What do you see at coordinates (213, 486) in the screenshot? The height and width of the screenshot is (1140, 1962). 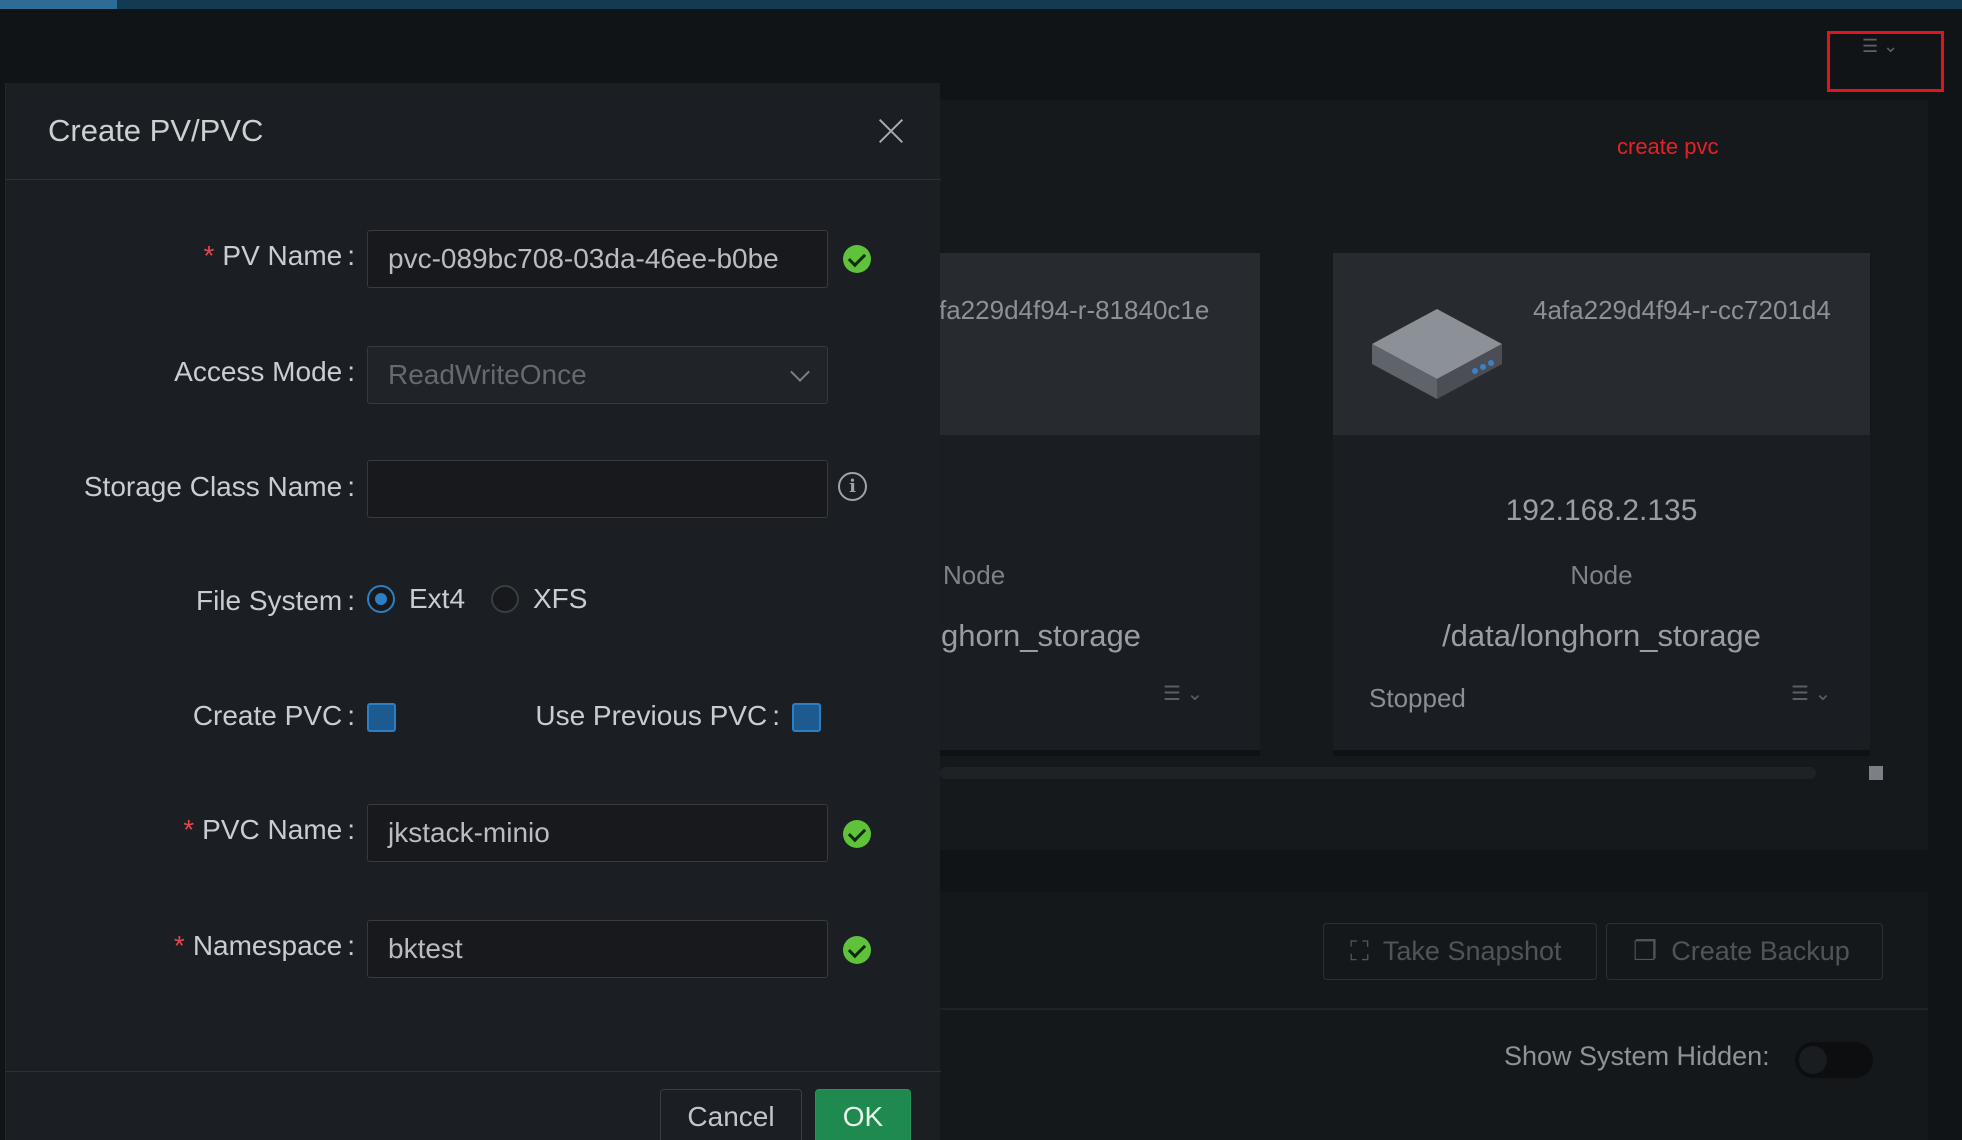 I see `storage-class-label-text: Storage Class Name` at bounding box center [213, 486].